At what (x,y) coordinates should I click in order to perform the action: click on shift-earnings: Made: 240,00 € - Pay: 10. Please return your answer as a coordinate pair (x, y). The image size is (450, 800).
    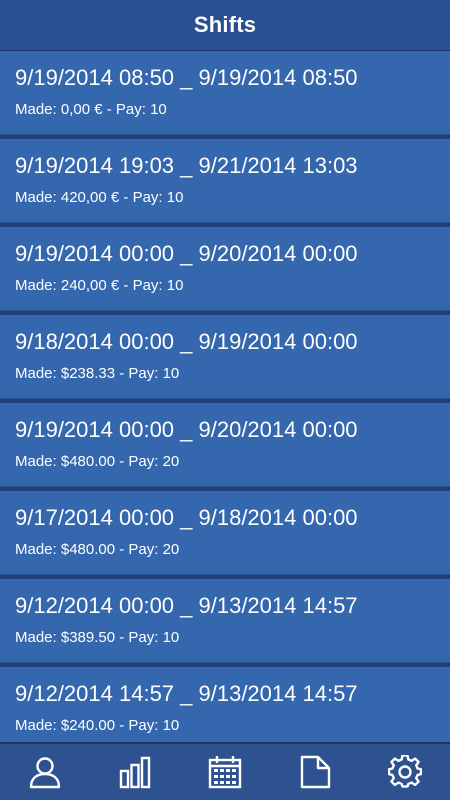
    Looking at the image, I should click on (99, 285).